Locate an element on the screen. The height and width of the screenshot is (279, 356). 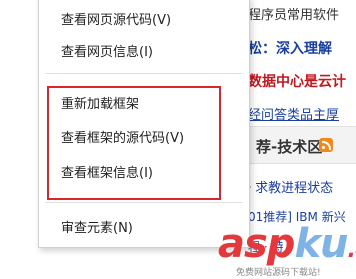
section-header: 荐-技术区 is located at coordinates (302, 145).